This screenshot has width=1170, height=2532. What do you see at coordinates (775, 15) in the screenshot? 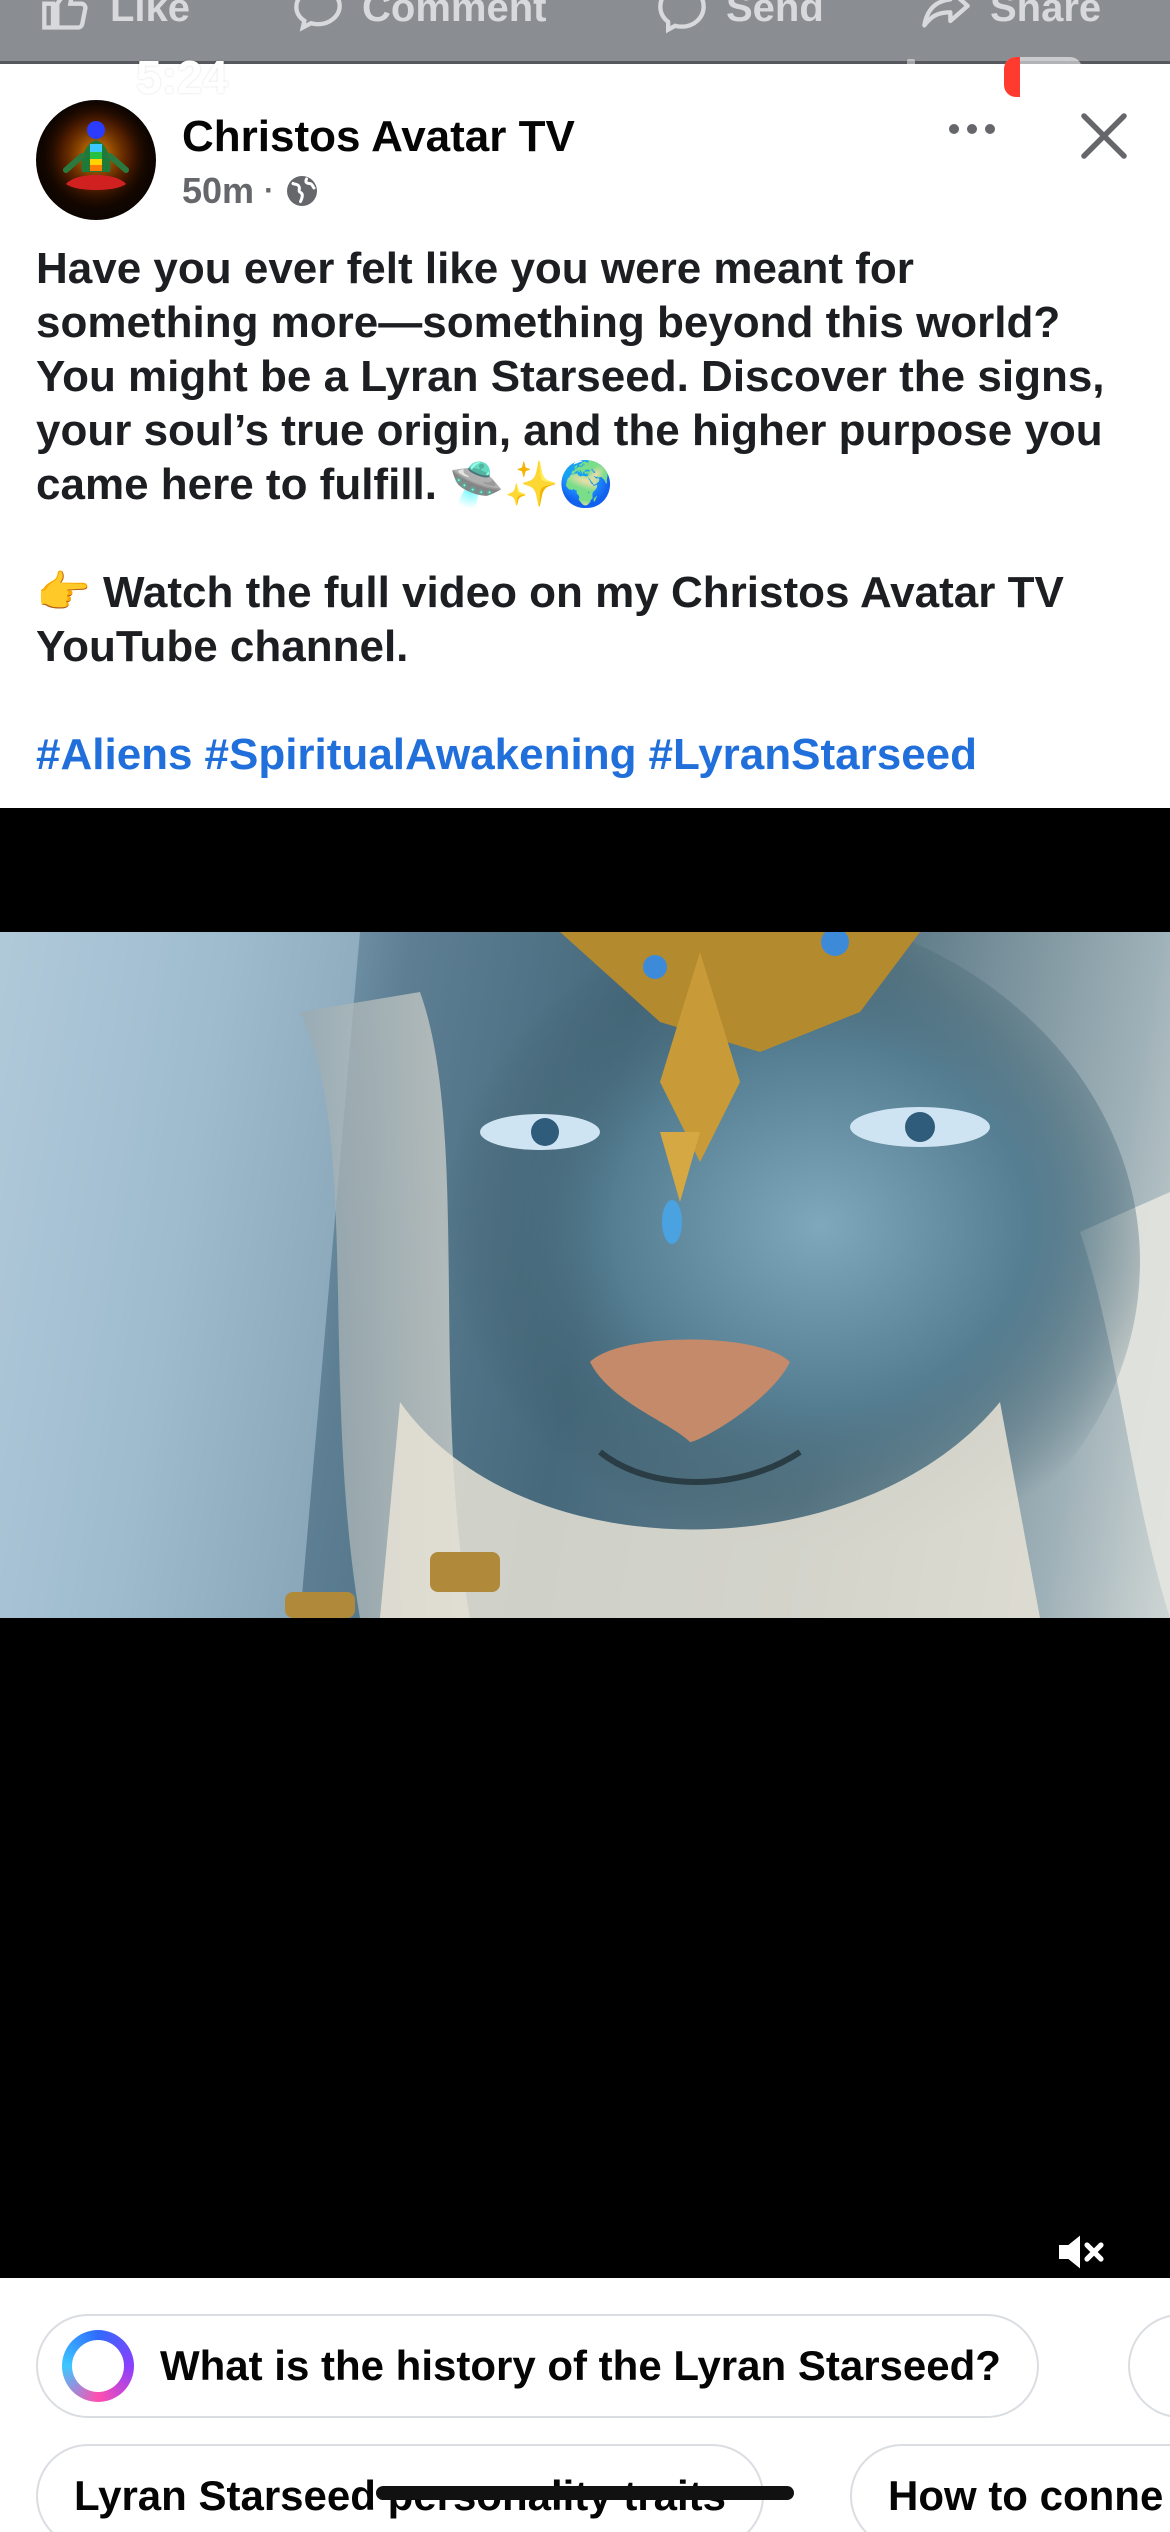
I see `send-label: Send` at bounding box center [775, 15].